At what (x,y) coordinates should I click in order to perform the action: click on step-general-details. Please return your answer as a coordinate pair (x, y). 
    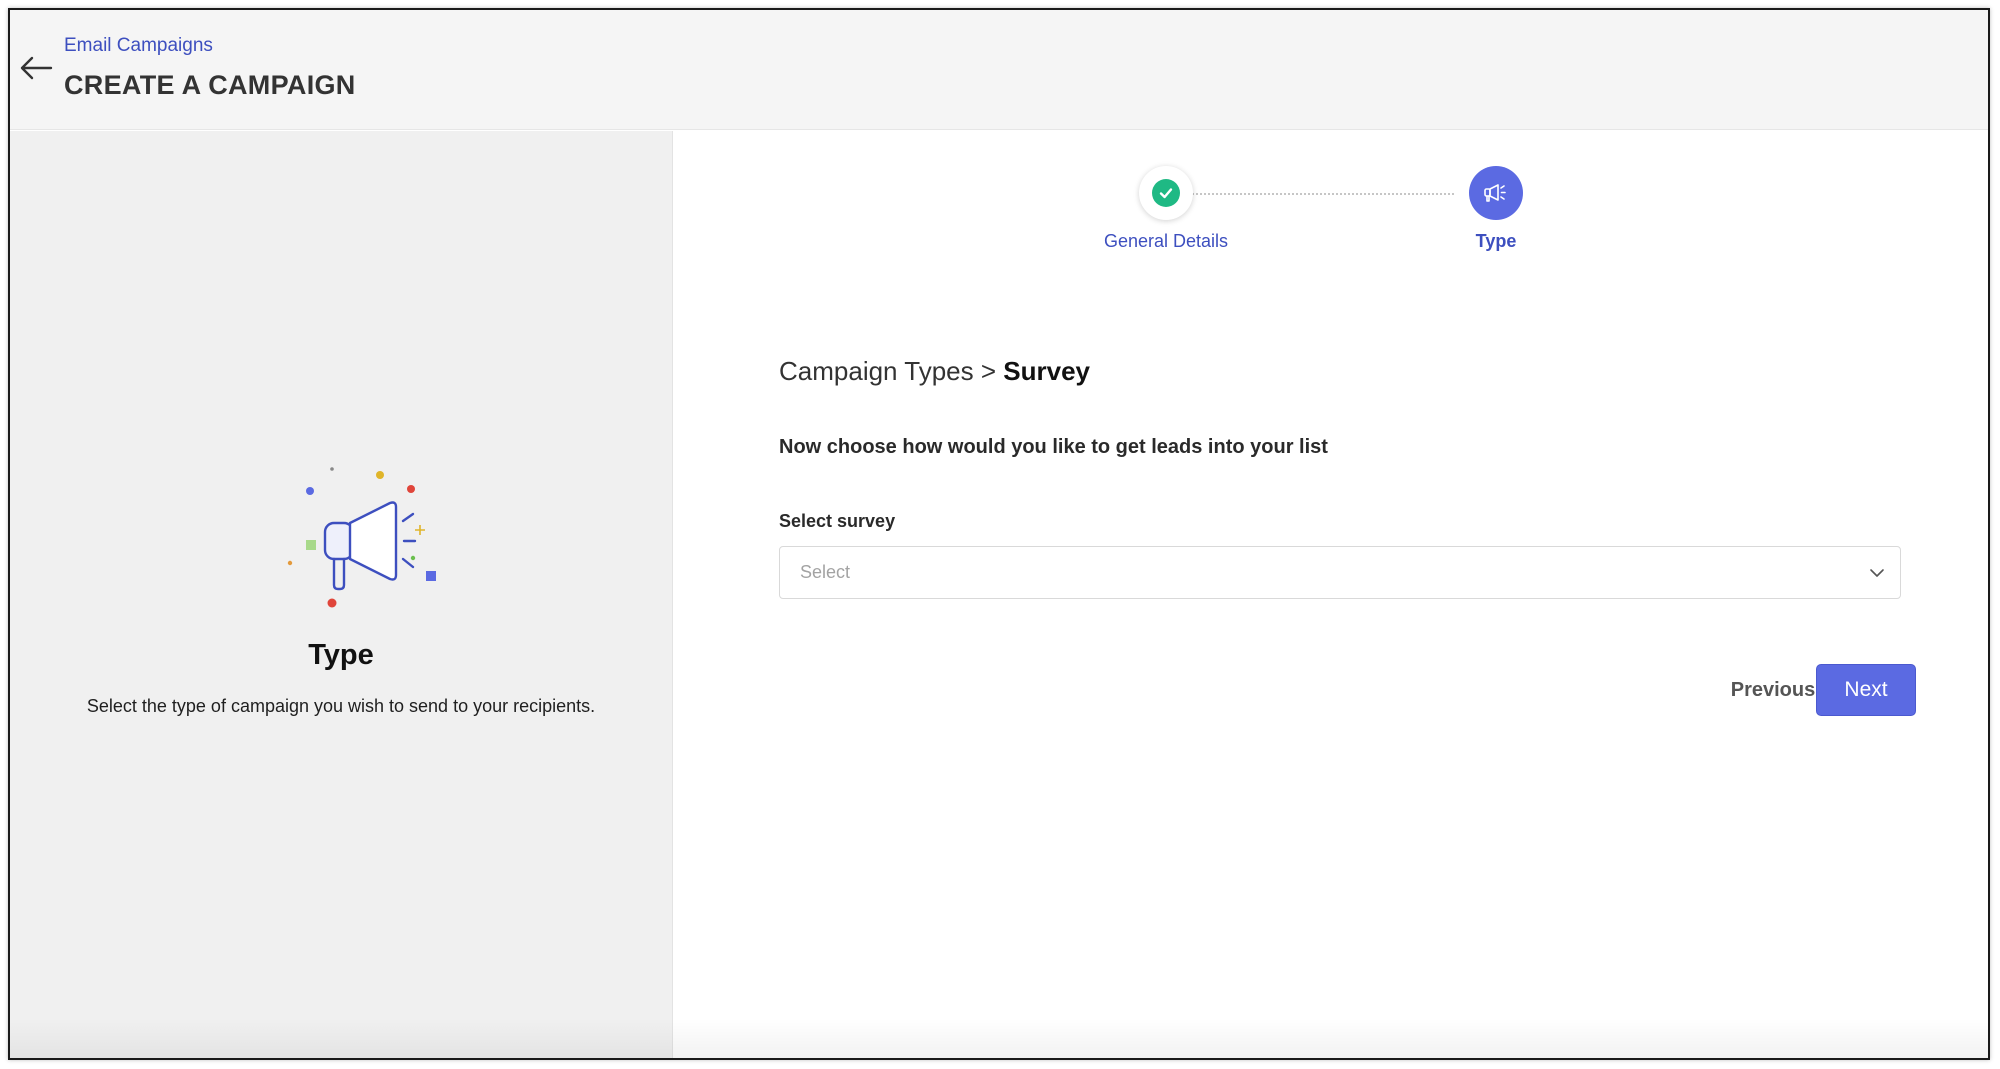
    Looking at the image, I should click on (1166, 193).